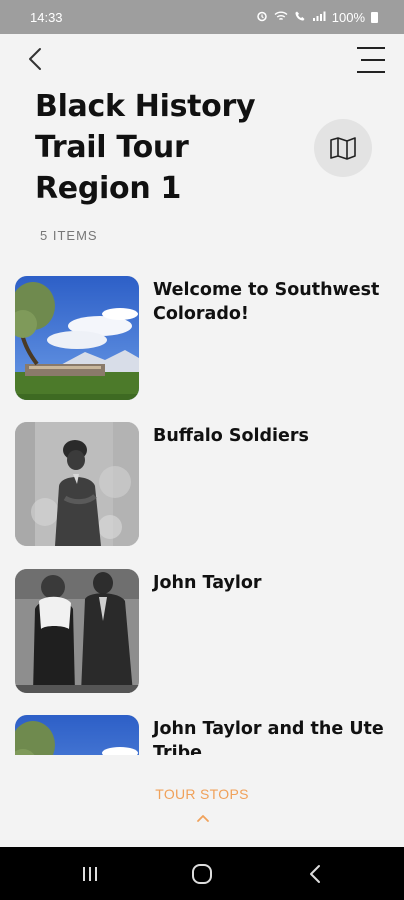  I want to click on battery-percent: 100%, so click(348, 17).